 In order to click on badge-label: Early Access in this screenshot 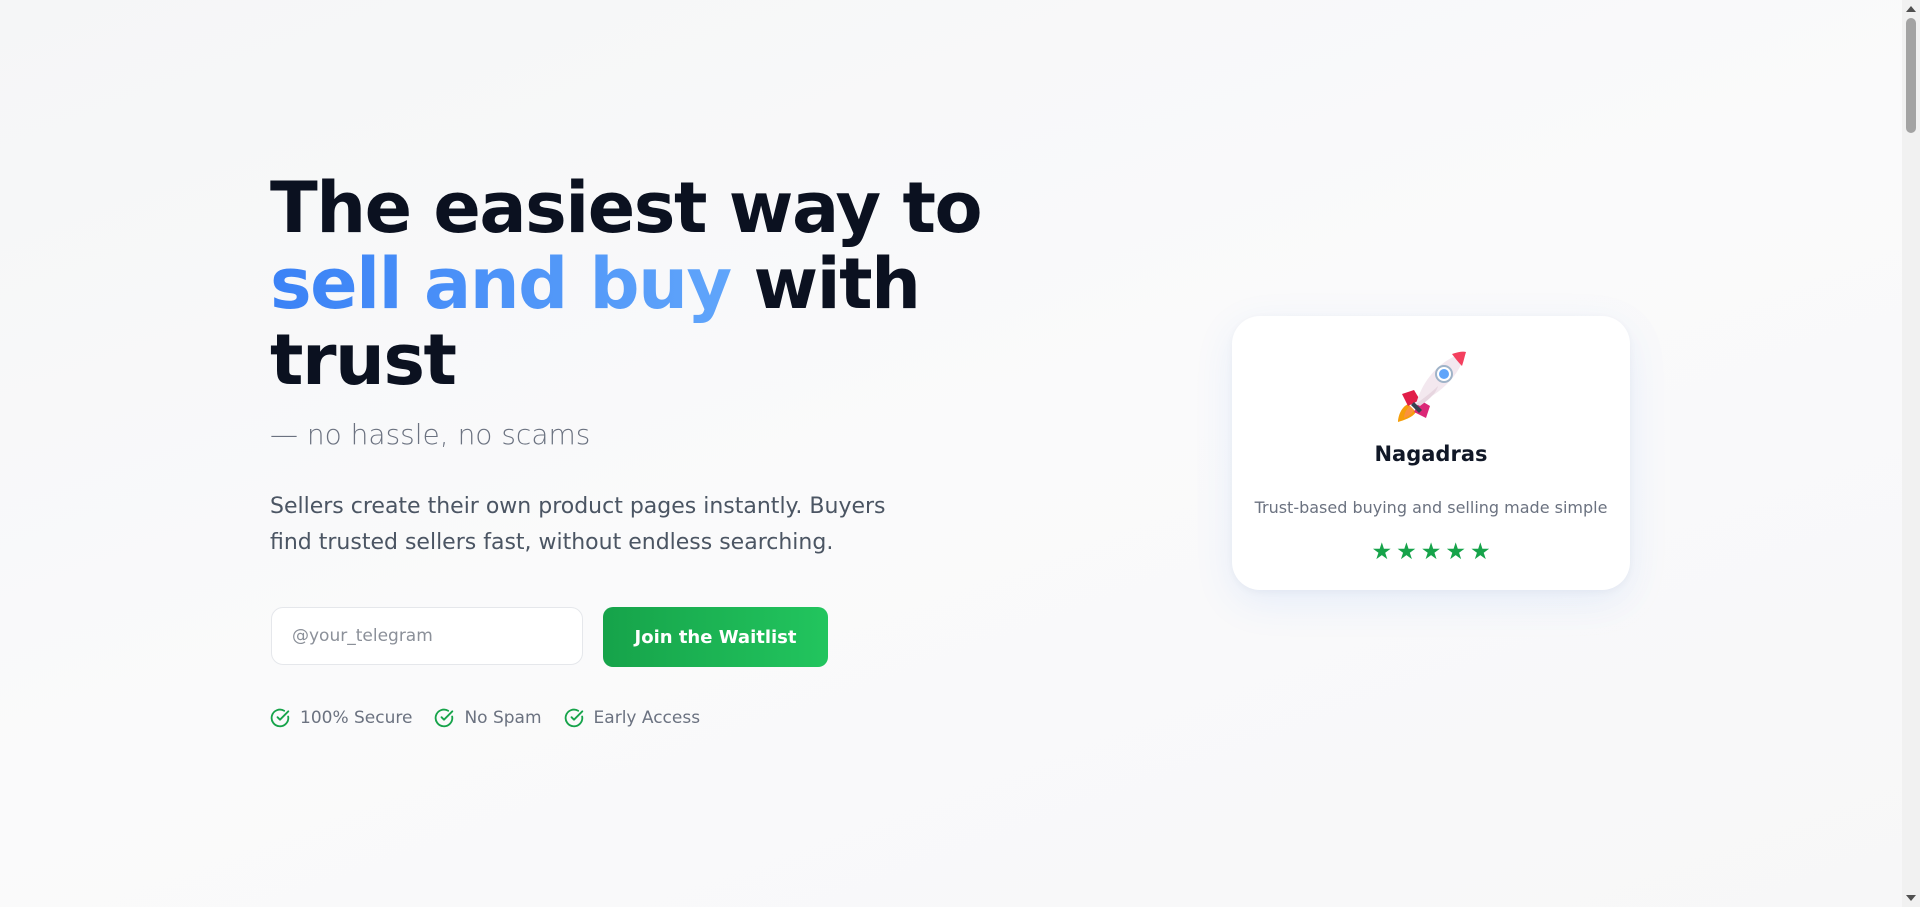, I will do `click(647, 718)`.